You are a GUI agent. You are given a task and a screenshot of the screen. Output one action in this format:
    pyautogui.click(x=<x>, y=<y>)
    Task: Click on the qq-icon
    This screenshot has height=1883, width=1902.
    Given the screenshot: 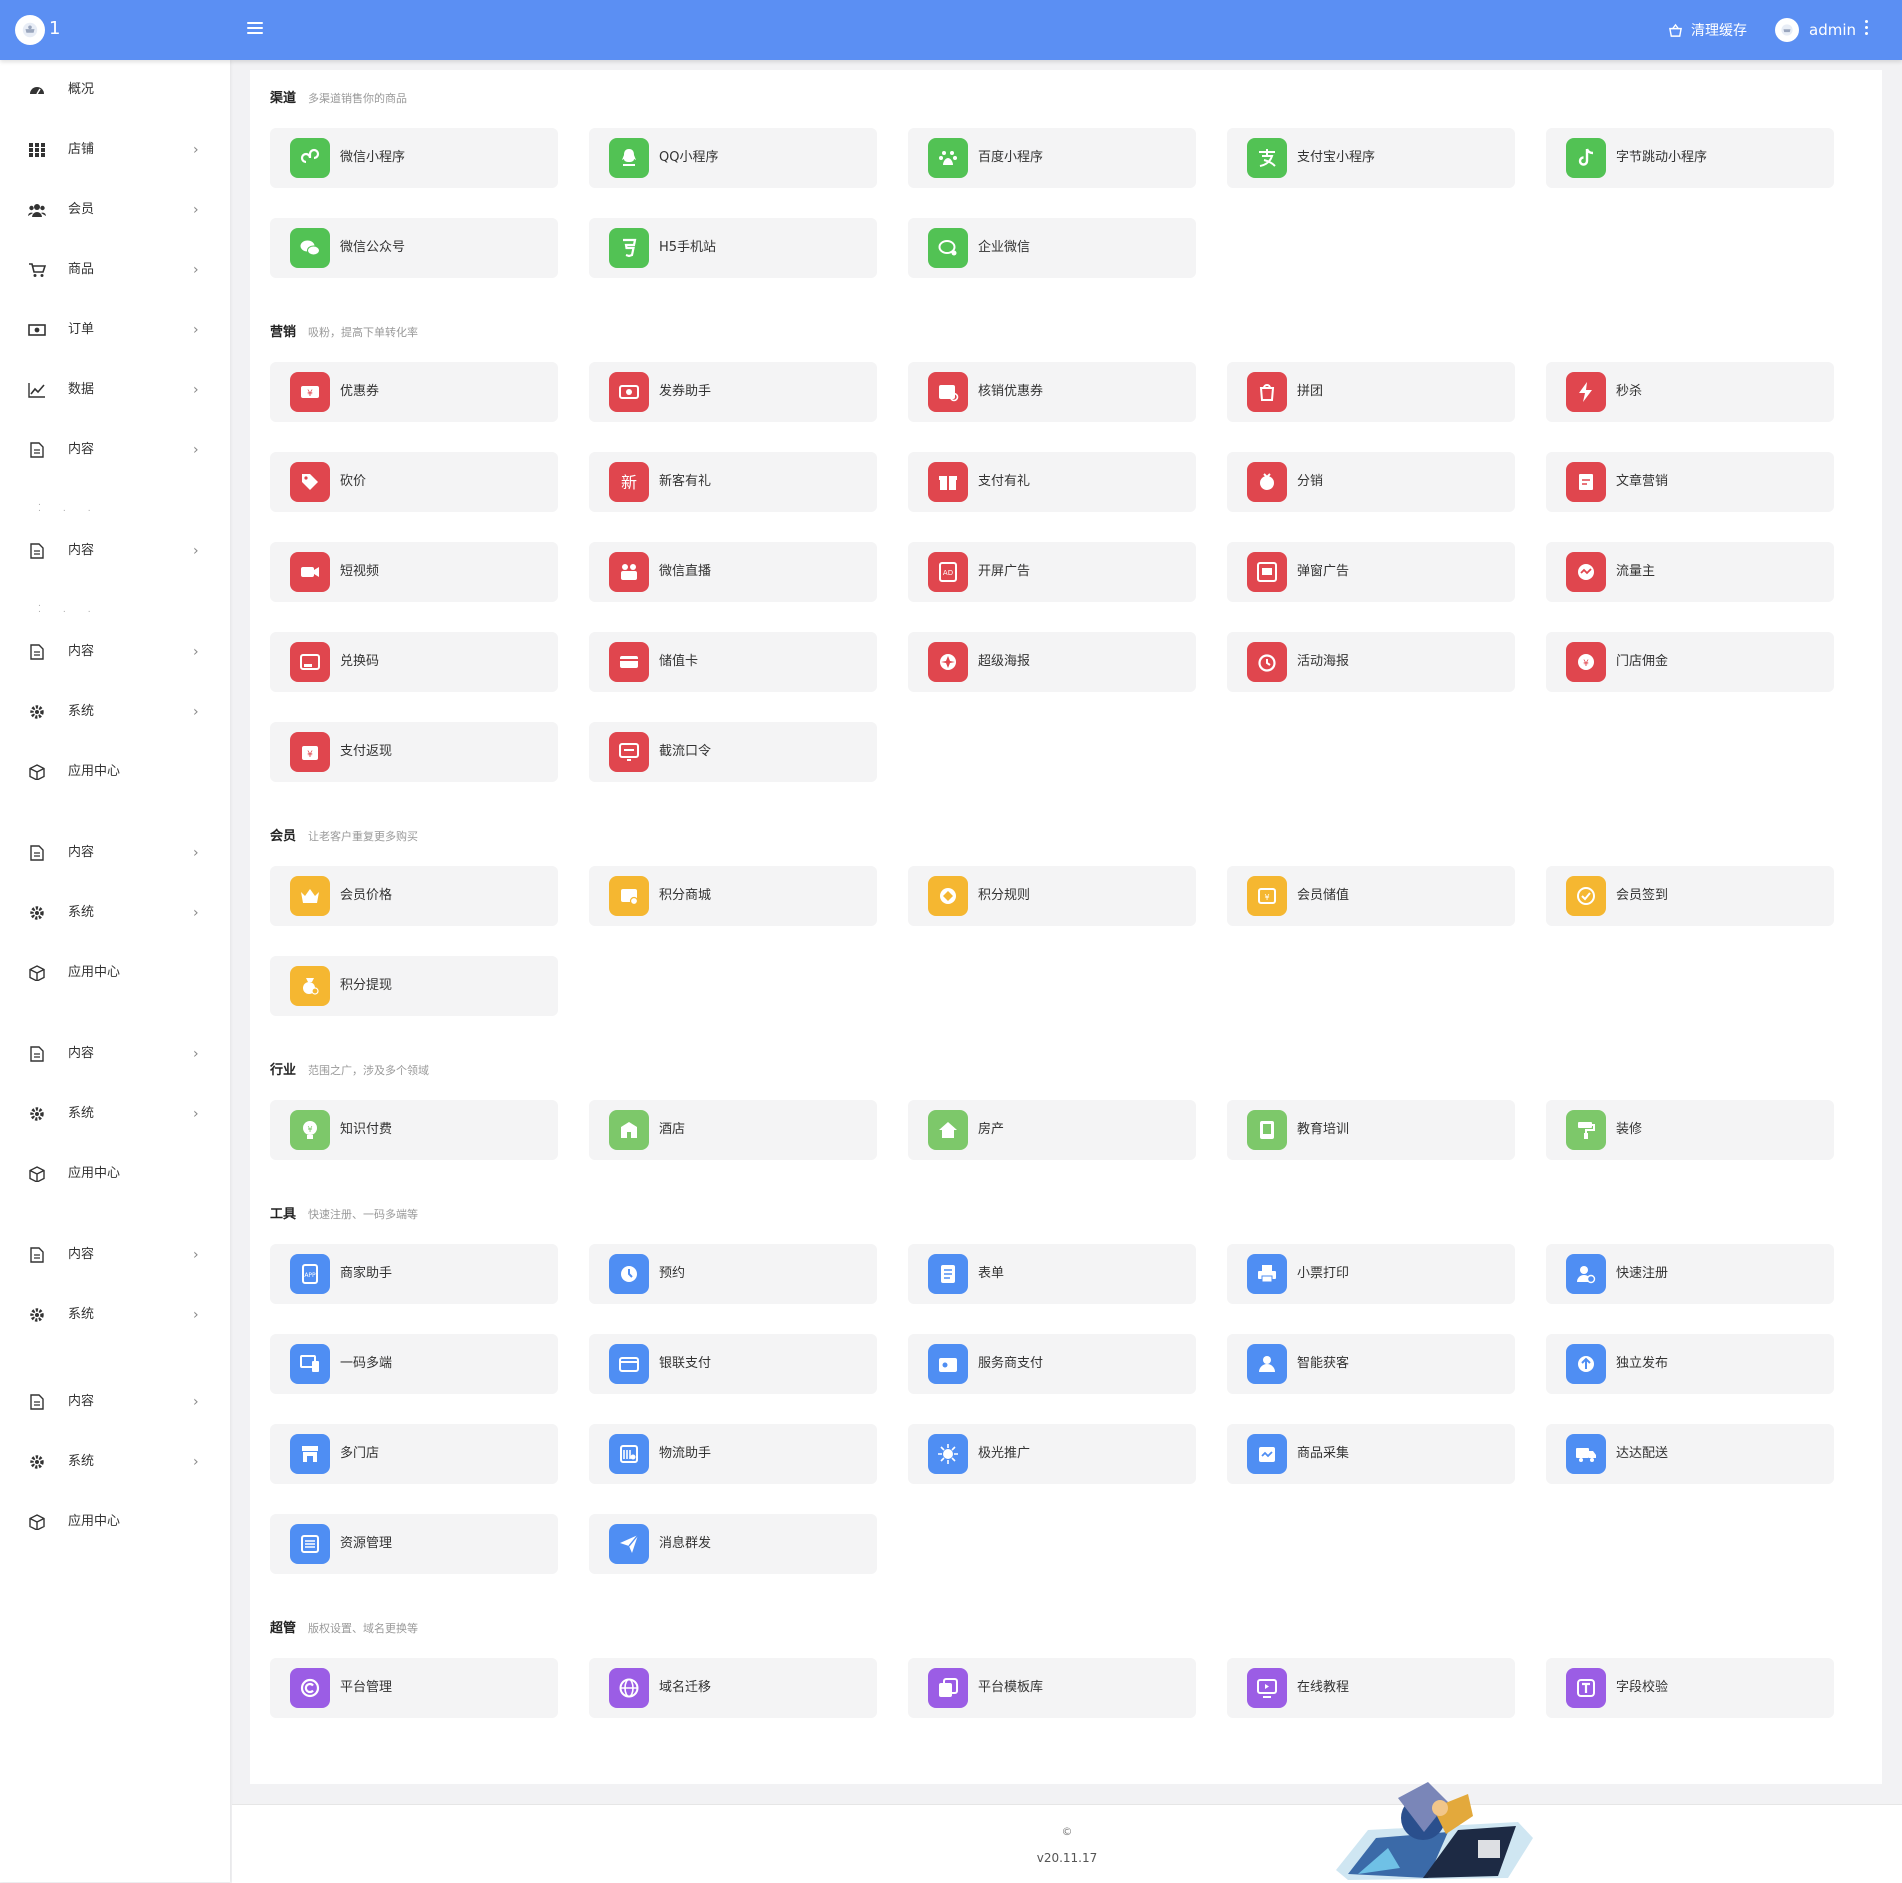 What is the action you would take?
    pyautogui.click(x=629, y=158)
    